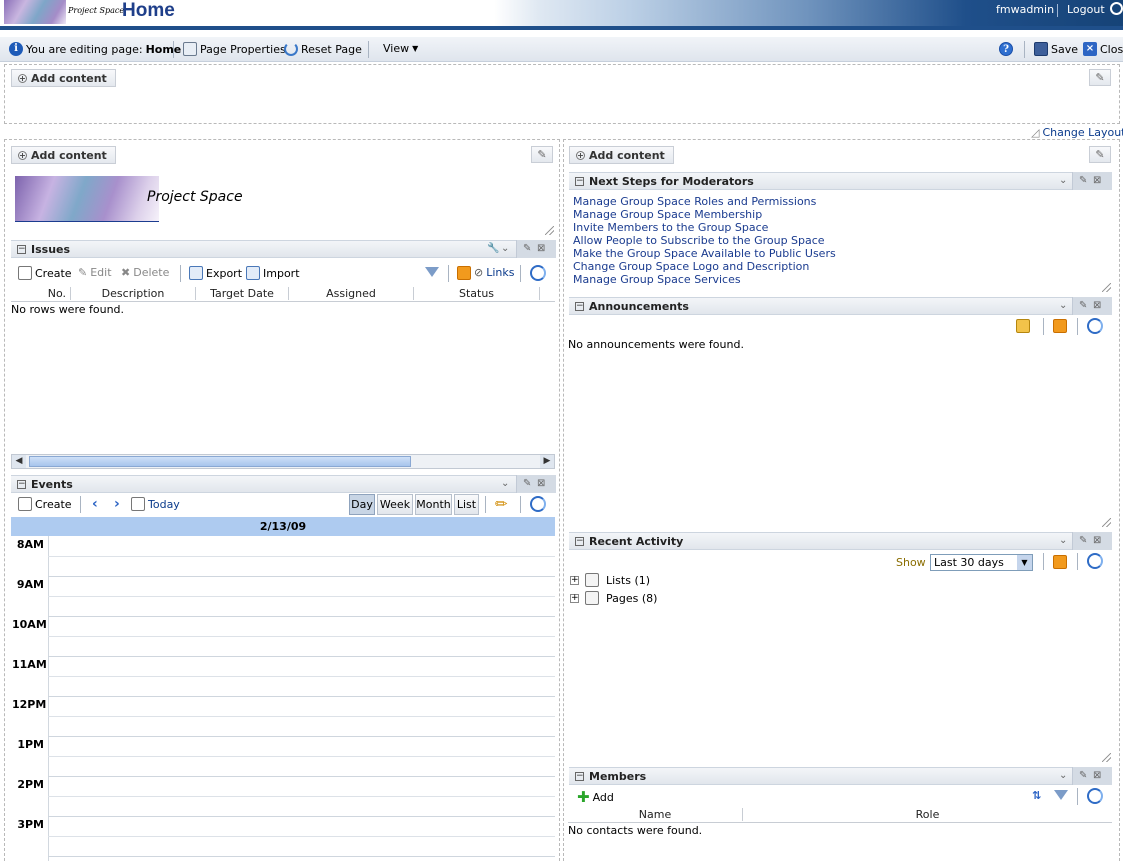  I want to click on user-name-link: fmwadmin, so click(1025, 9).